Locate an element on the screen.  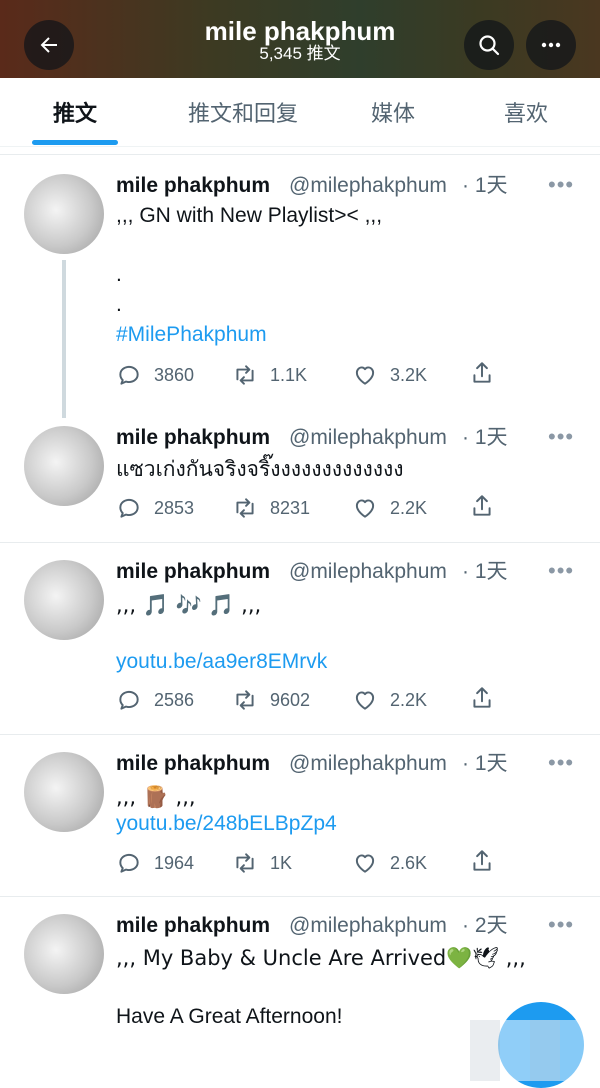
reply-button: 2853 is located at coordinates (155, 508).